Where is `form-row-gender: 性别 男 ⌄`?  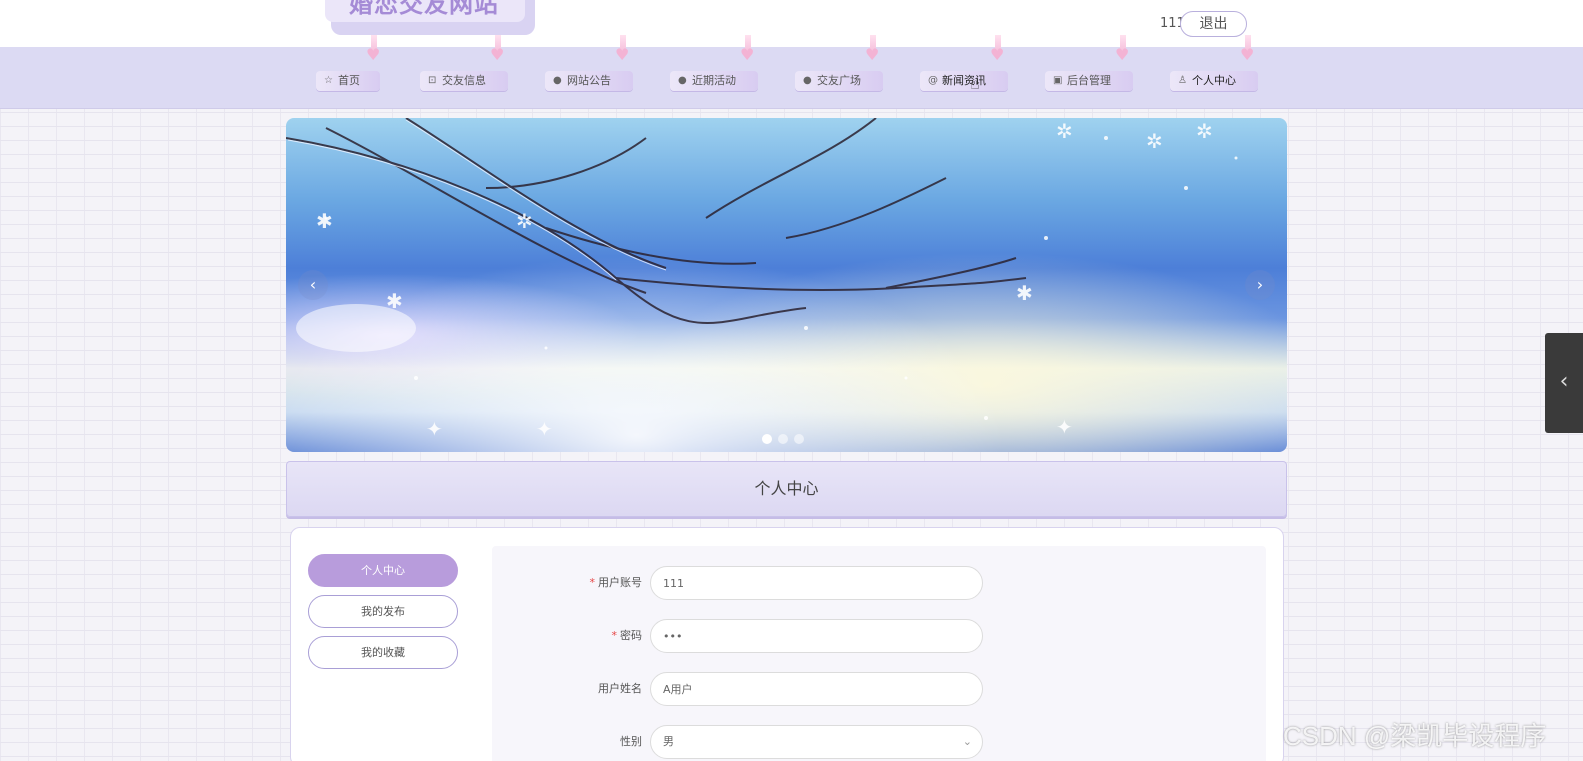 form-row-gender: 性别 男 ⌄ is located at coordinates (879, 742).